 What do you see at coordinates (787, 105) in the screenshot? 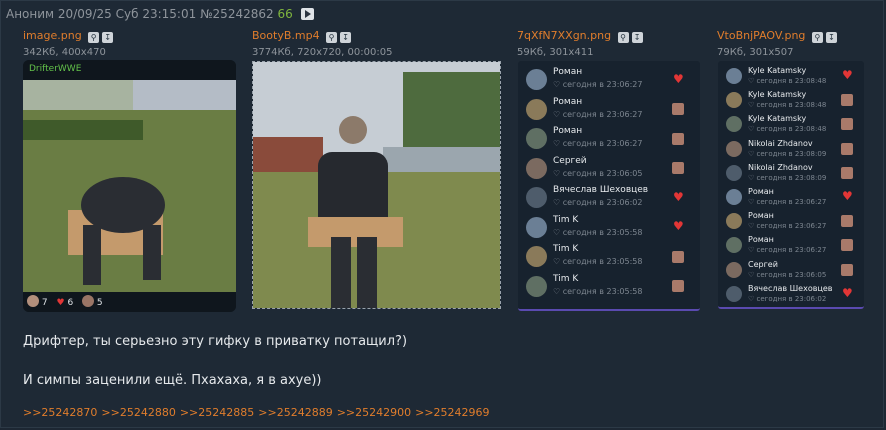
I see `reaction-time: ♡ сегодня в 23:08:48` at bounding box center [787, 105].